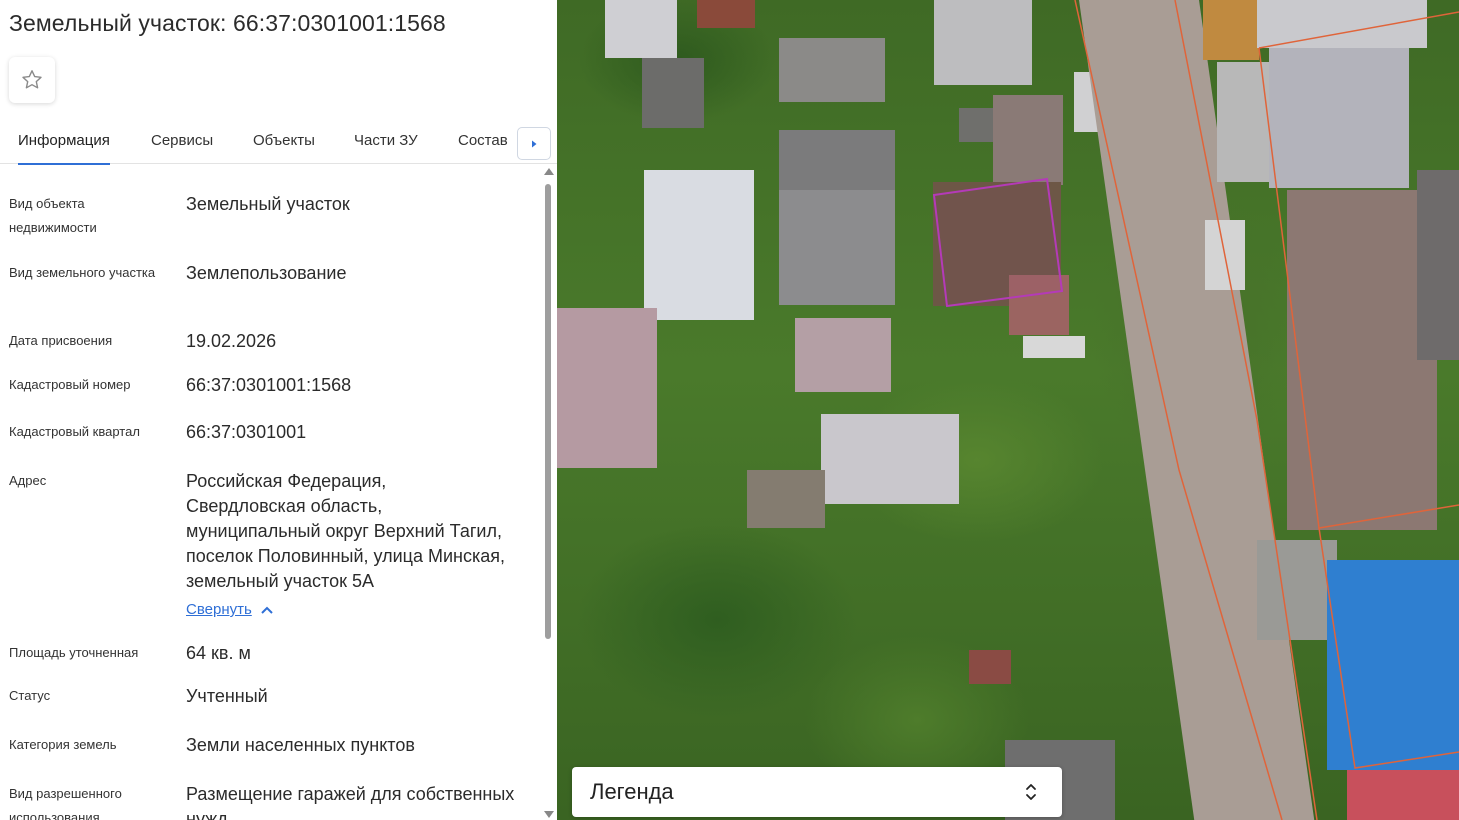  What do you see at coordinates (386, 141) in the screenshot?
I see `tab-parcel-parts: Части ЗУ` at bounding box center [386, 141].